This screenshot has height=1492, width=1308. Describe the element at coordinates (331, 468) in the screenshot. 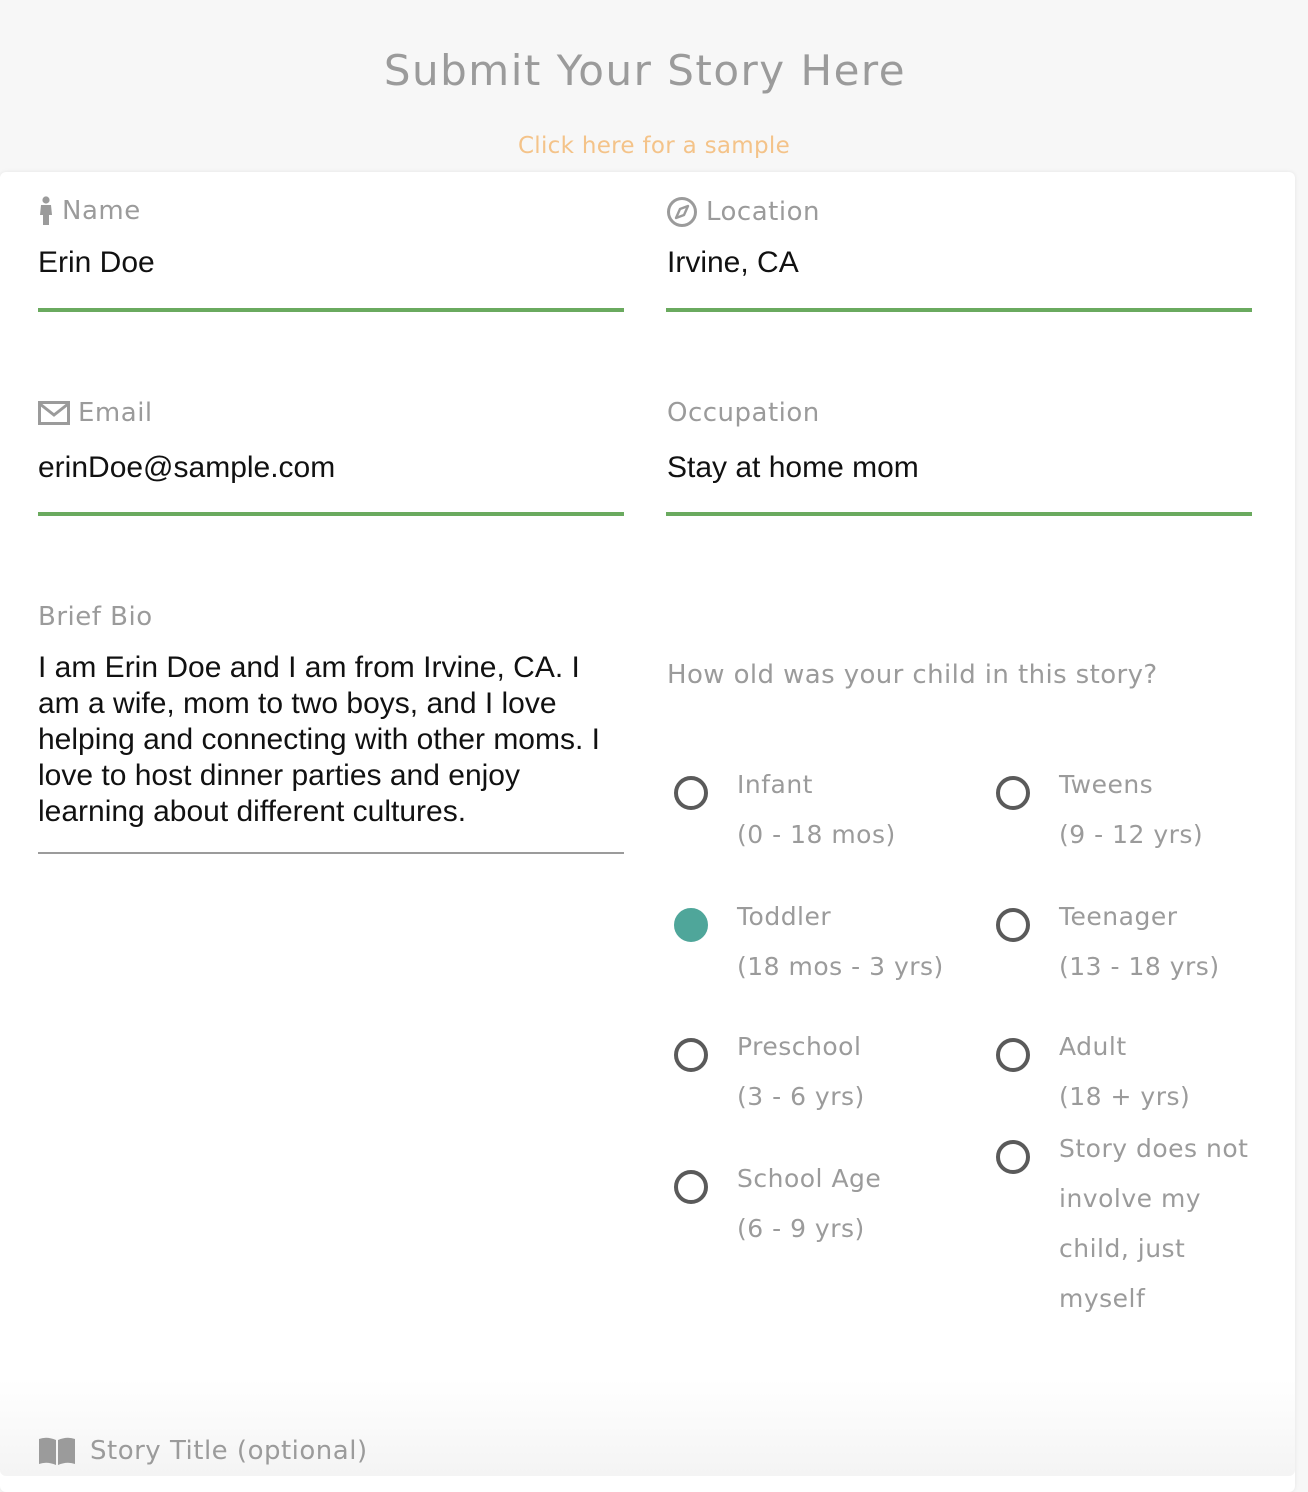

I see `email-input` at that location.